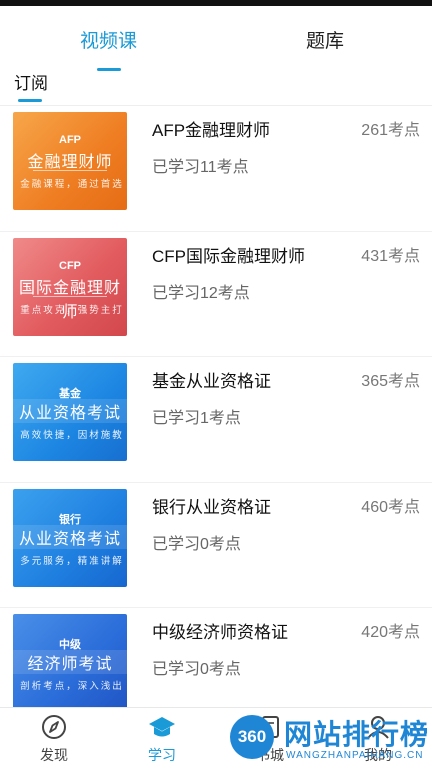  What do you see at coordinates (390, 130) in the screenshot?
I see `course-topic-count: 261考点` at bounding box center [390, 130].